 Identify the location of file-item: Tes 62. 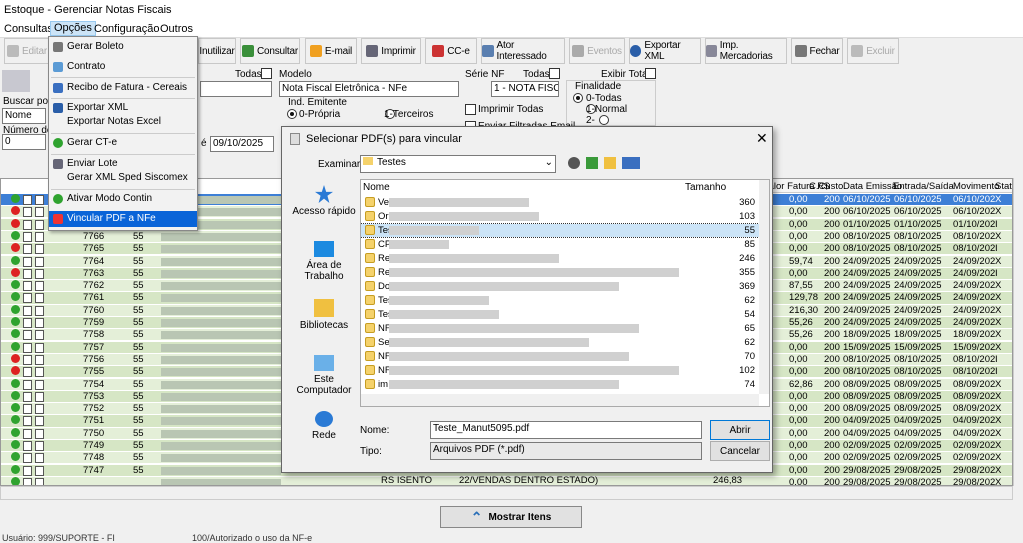
(565, 300).